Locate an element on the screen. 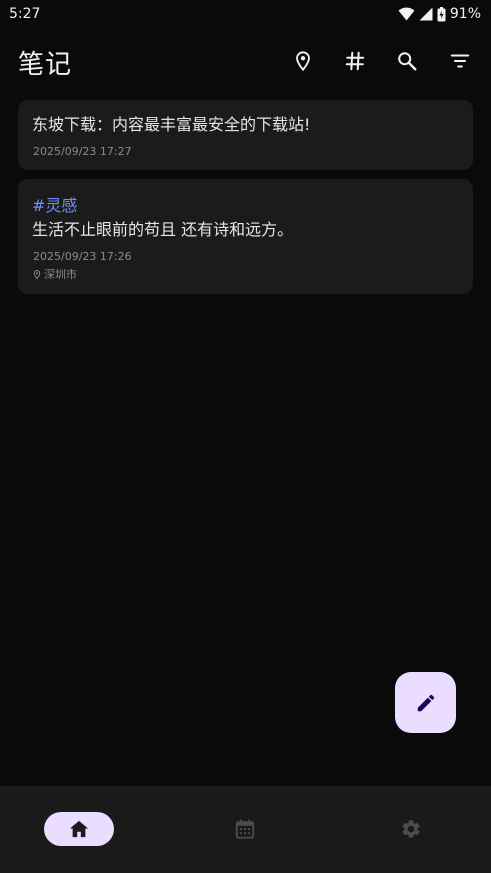 The width and height of the screenshot is (491, 873). nav-calendar is located at coordinates (245, 829).